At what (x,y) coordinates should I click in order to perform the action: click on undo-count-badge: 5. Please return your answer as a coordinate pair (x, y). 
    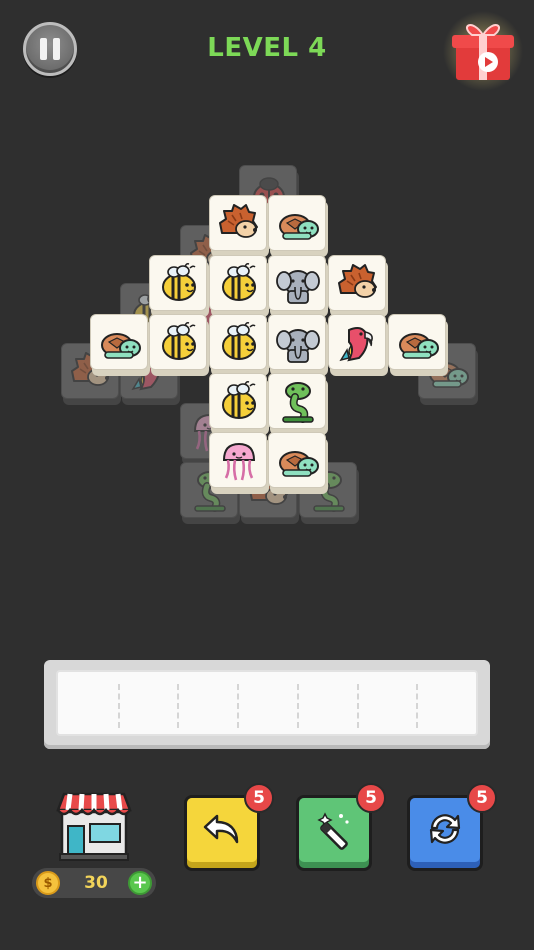
    Looking at the image, I should click on (259, 798).